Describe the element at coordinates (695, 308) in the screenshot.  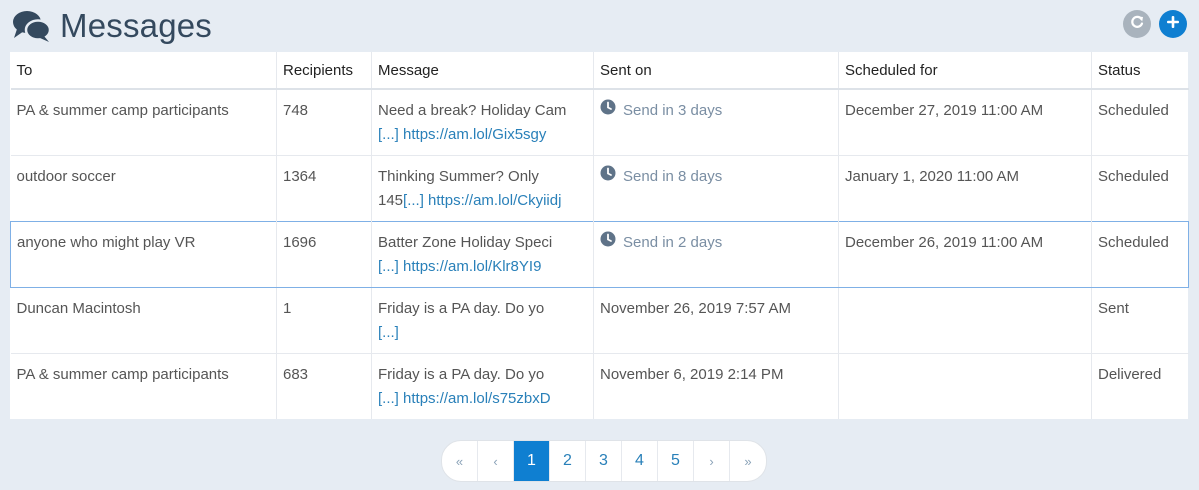
I see `sent-on-text: November 26, 2019 7:57 AM` at that location.